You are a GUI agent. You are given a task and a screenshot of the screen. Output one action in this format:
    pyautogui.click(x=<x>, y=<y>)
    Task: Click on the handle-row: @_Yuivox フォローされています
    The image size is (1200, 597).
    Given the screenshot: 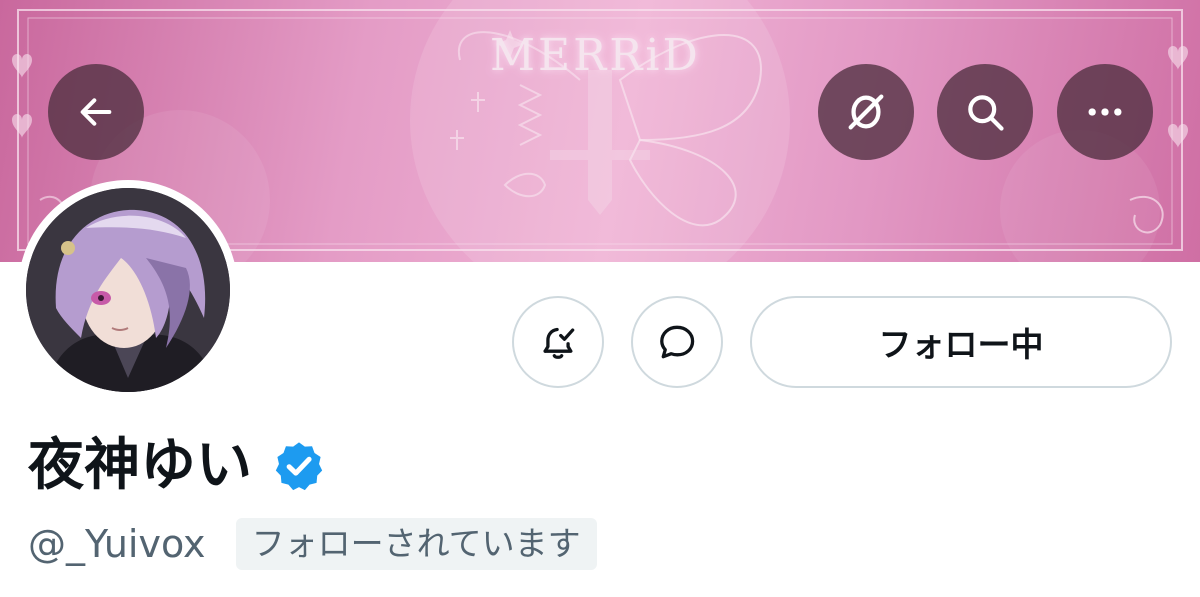 What is the action you would take?
    pyautogui.click(x=312, y=544)
    